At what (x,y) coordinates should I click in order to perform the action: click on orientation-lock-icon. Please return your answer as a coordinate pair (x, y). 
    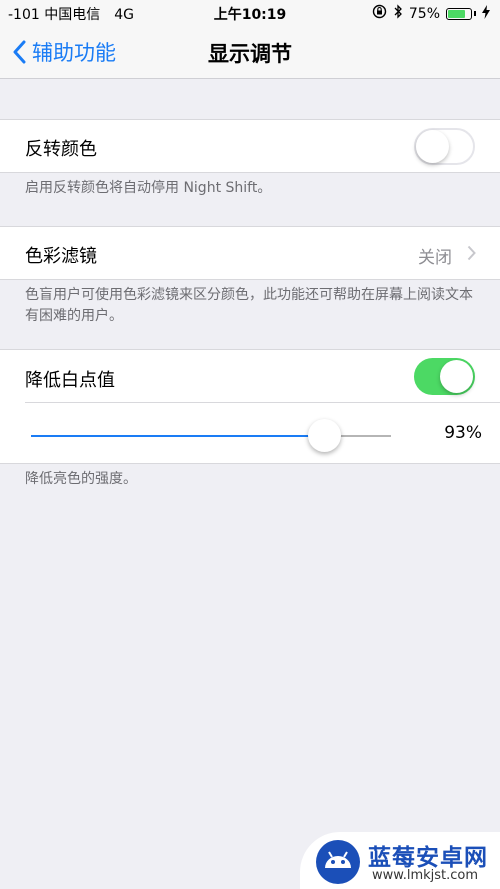
    Looking at the image, I should click on (379, 13).